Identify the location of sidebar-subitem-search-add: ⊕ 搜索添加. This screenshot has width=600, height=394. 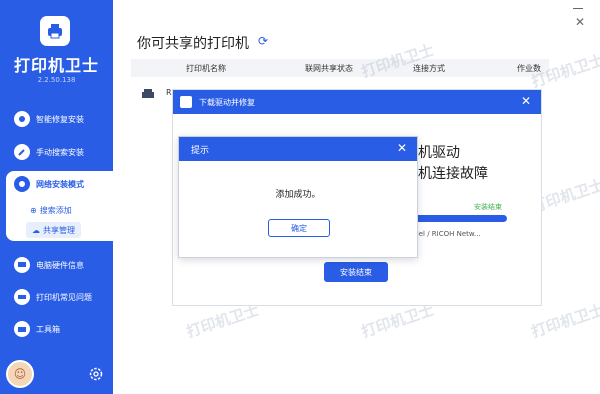
(51, 210).